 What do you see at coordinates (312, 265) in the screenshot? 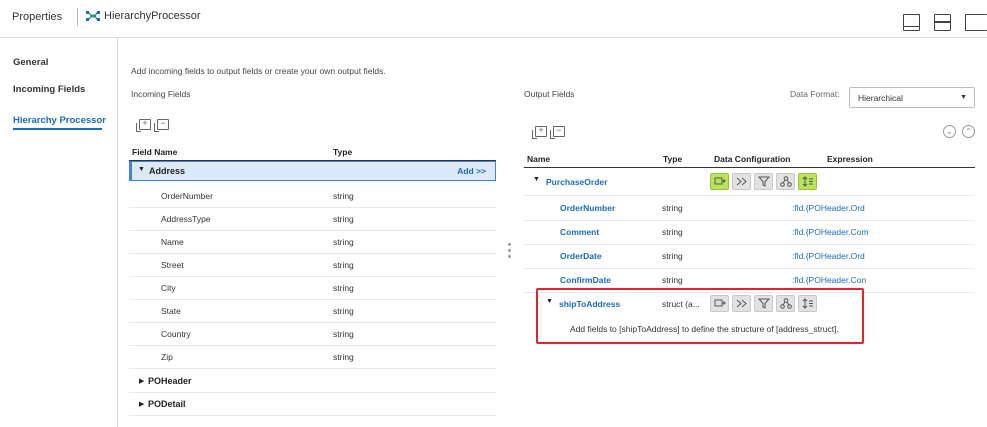
I see `table-row: Street string` at bounding box center [312, 265].